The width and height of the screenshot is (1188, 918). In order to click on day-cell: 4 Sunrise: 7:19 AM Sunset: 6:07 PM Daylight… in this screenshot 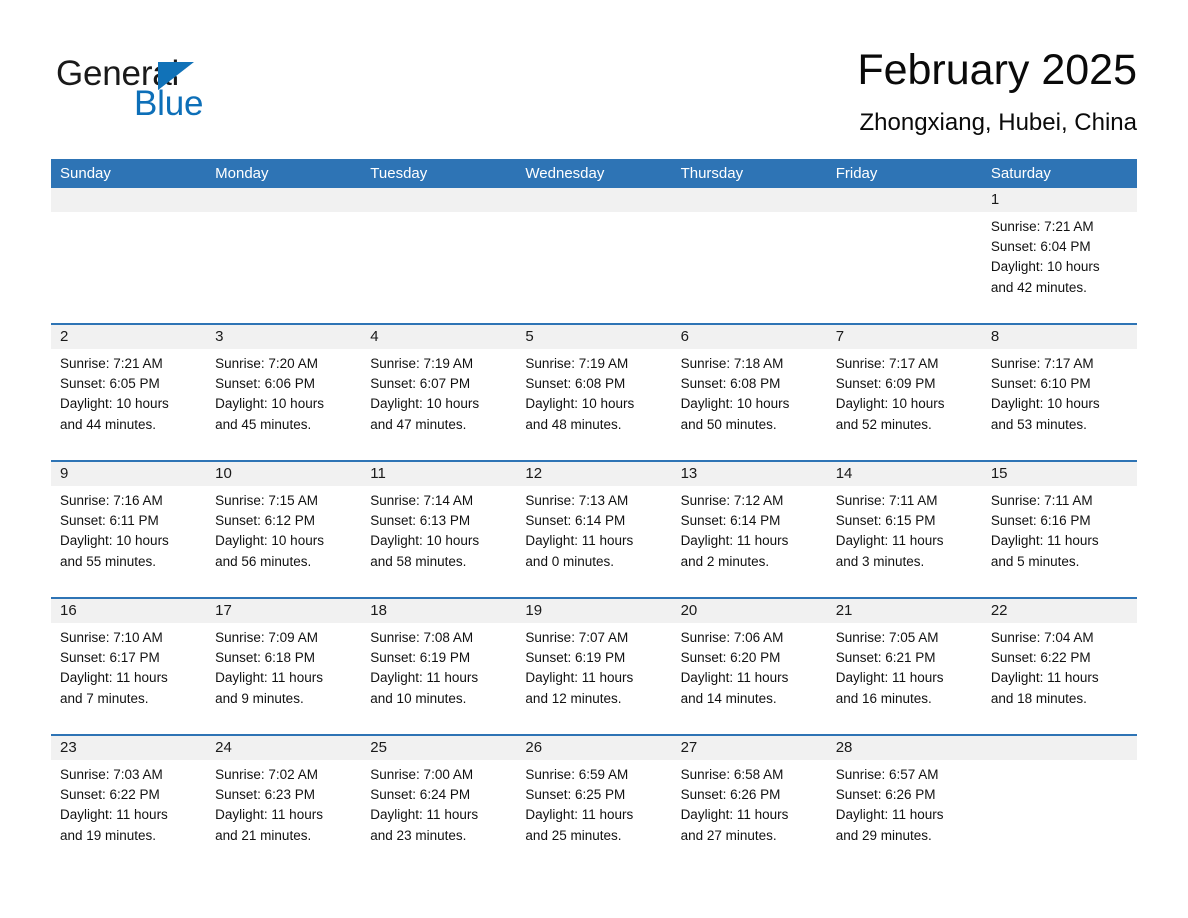, I will do `click(439, 392)`.